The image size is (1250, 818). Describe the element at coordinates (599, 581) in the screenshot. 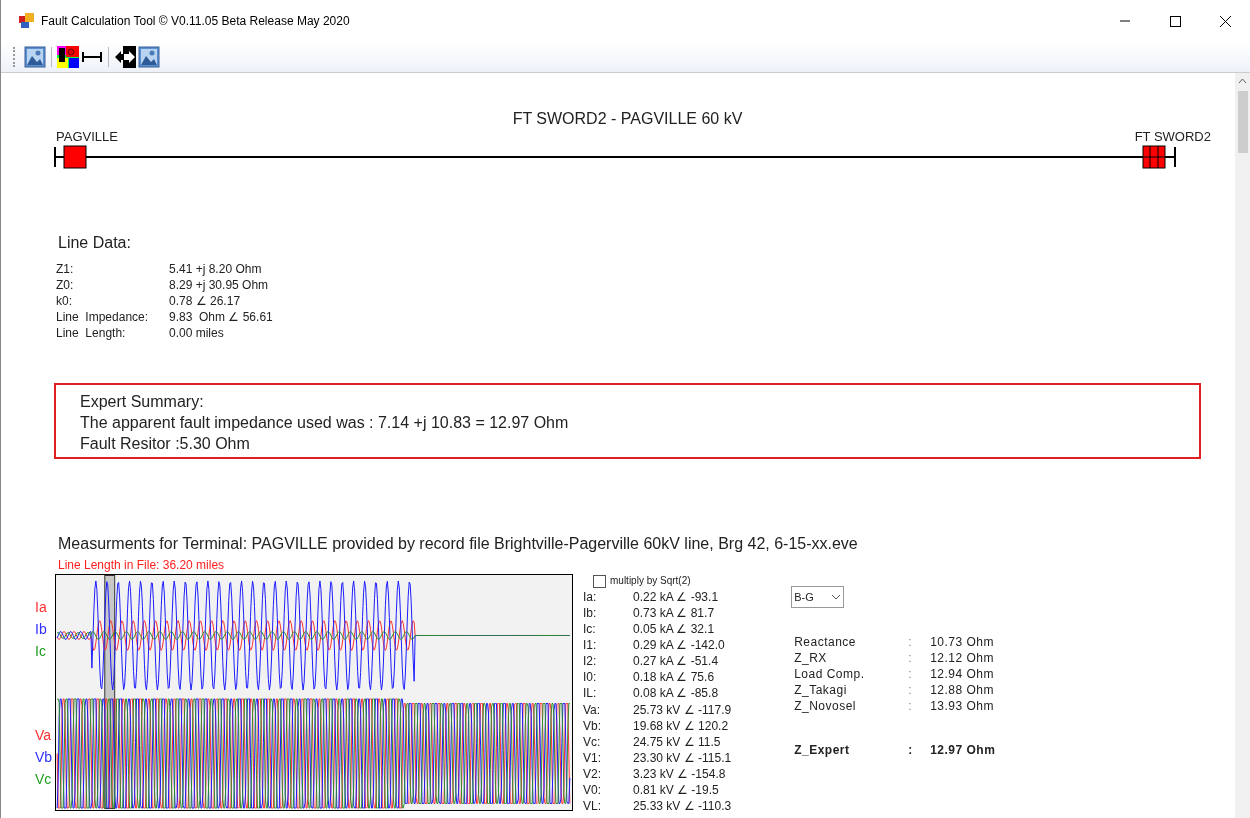

I see `checkbox` at that location.